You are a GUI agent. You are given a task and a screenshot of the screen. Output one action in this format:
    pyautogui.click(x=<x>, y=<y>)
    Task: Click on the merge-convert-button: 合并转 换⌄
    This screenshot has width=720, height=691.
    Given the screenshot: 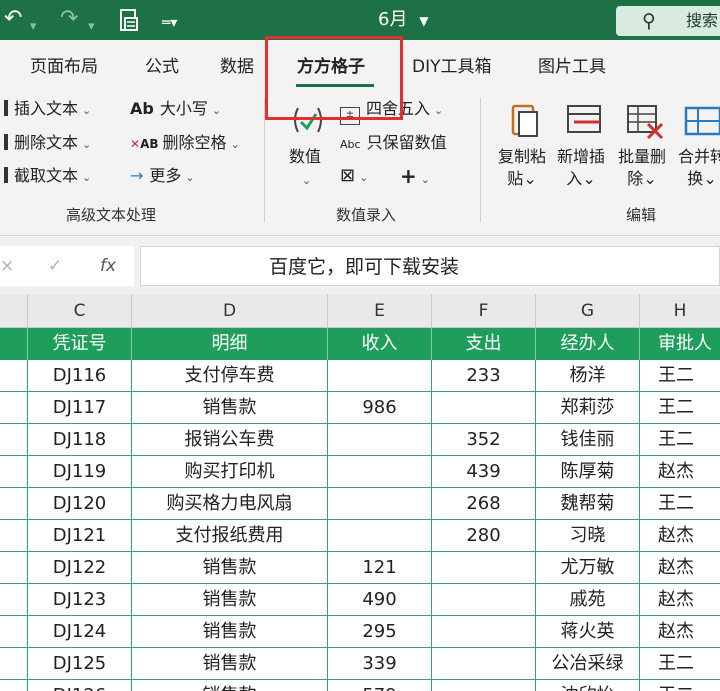 What is the action you would take?
    pyautogui.click(x=699, y=168)
    